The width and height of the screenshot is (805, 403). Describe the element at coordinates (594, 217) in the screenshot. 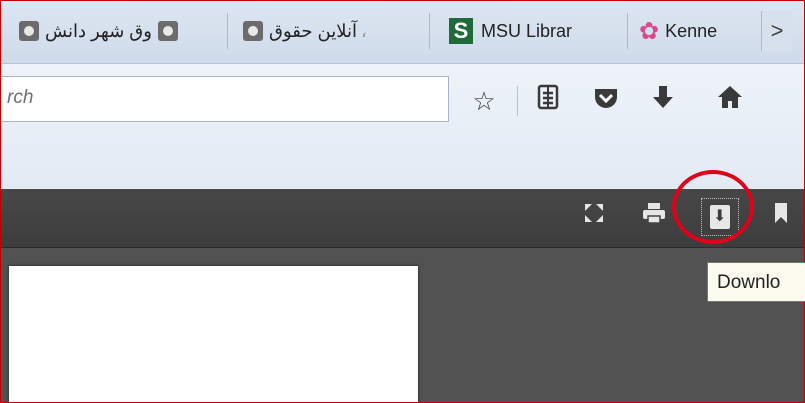

I see `fullscreen-icon` at that location.